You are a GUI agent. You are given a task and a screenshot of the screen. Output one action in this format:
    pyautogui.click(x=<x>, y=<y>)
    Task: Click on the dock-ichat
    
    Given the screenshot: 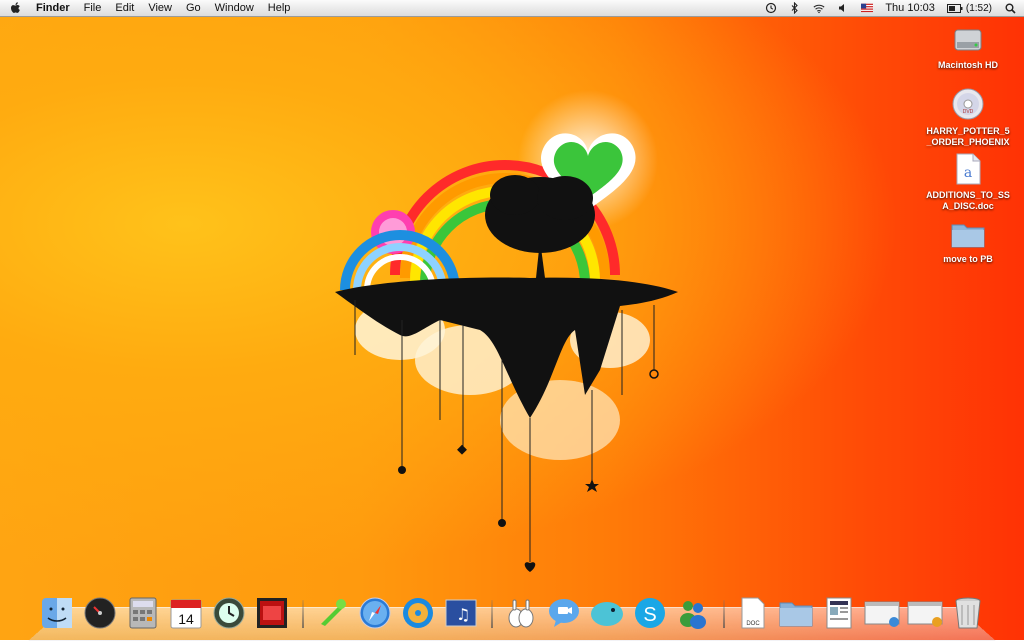 What is the action you would take?
    pyautogui.click(x=564, y=613)
    